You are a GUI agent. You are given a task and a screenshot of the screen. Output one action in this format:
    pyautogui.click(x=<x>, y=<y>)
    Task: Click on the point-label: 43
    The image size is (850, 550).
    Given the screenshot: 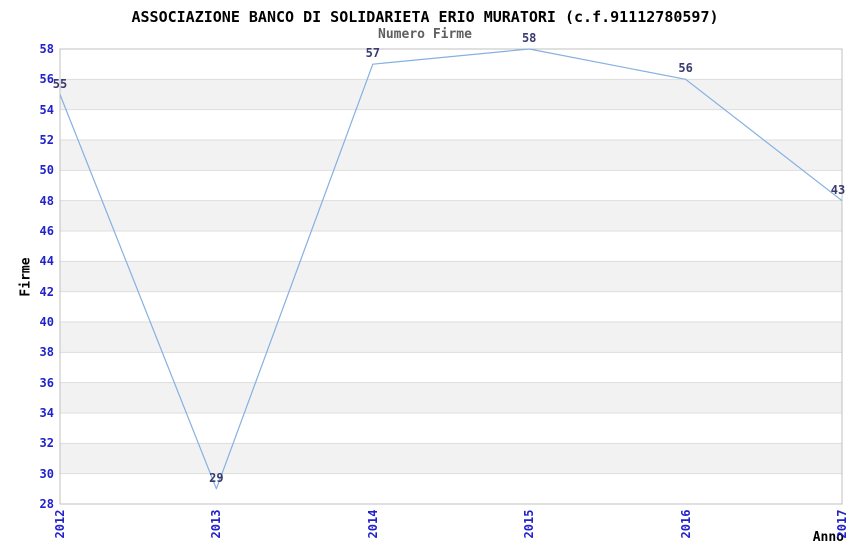 What is the action you would take?
    pyautogui.click(x=838, y=189)
    